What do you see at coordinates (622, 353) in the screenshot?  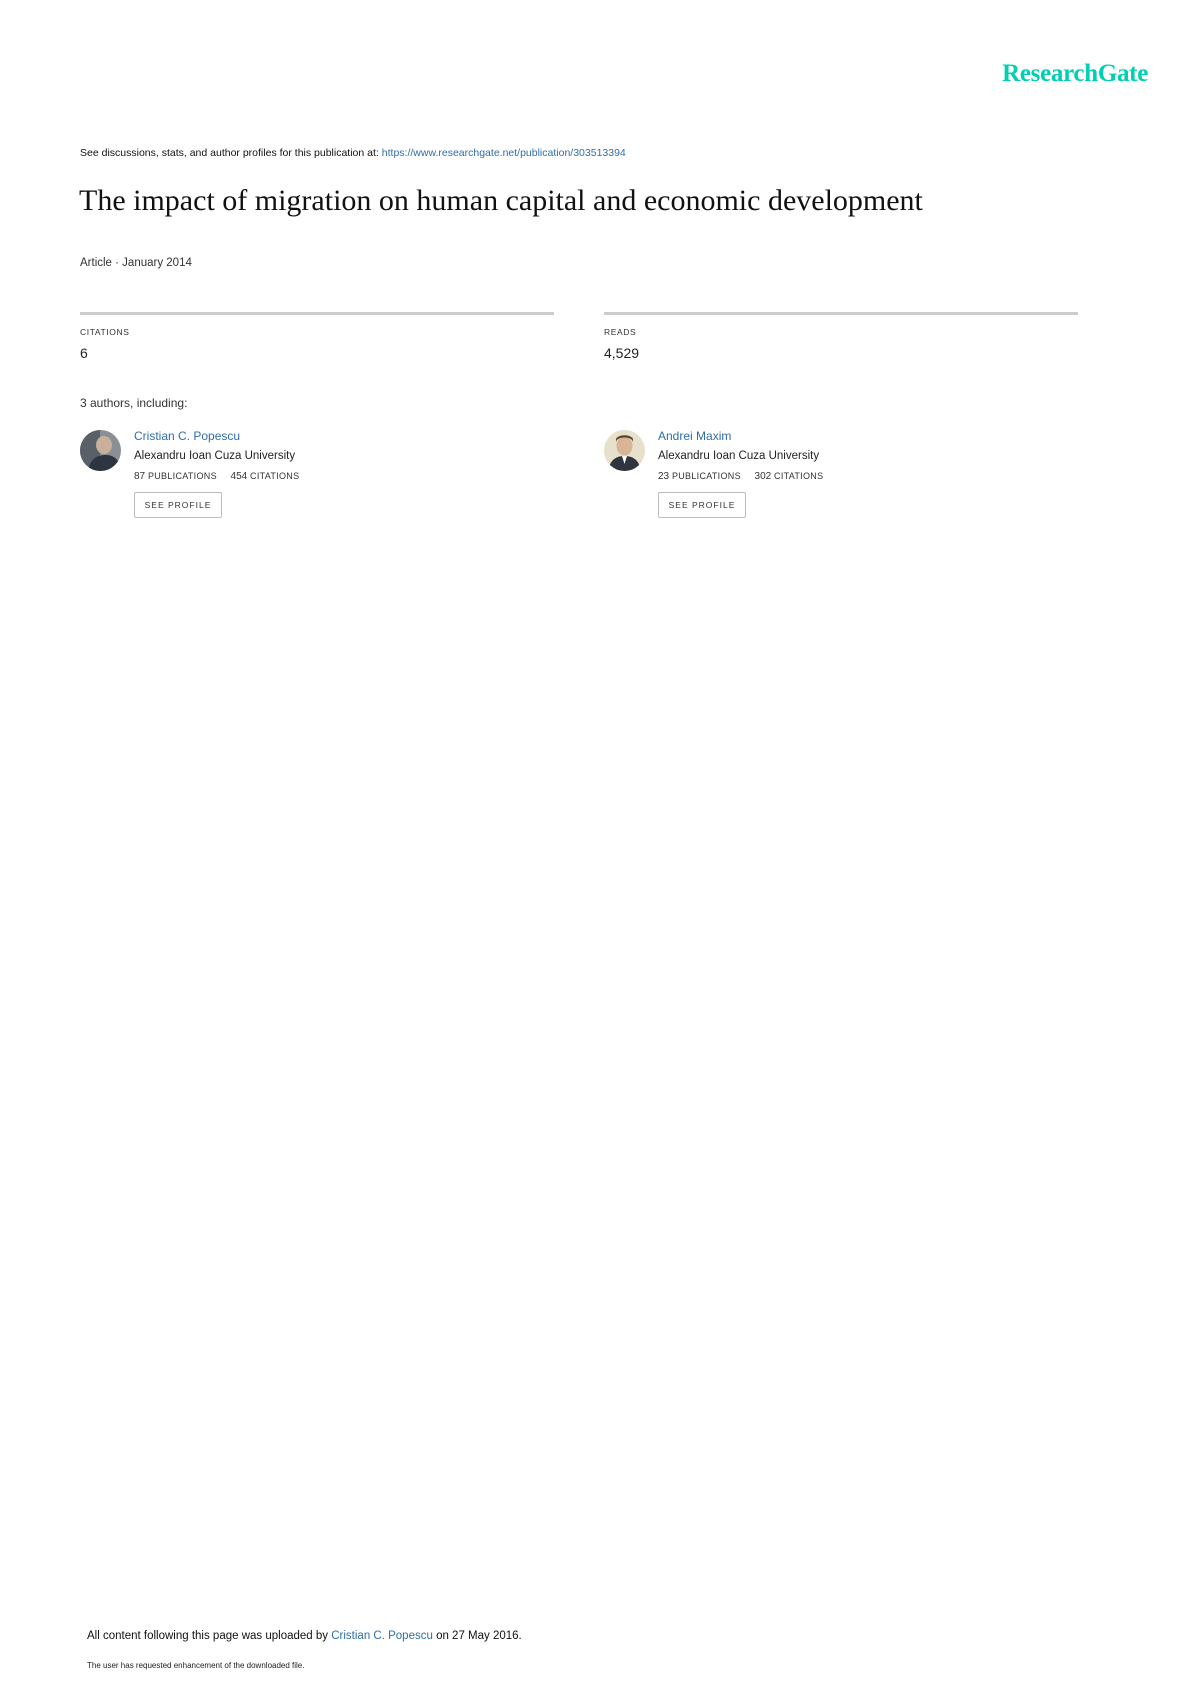 I see `reads-value: 4,529` at bounding box center [622, 353].